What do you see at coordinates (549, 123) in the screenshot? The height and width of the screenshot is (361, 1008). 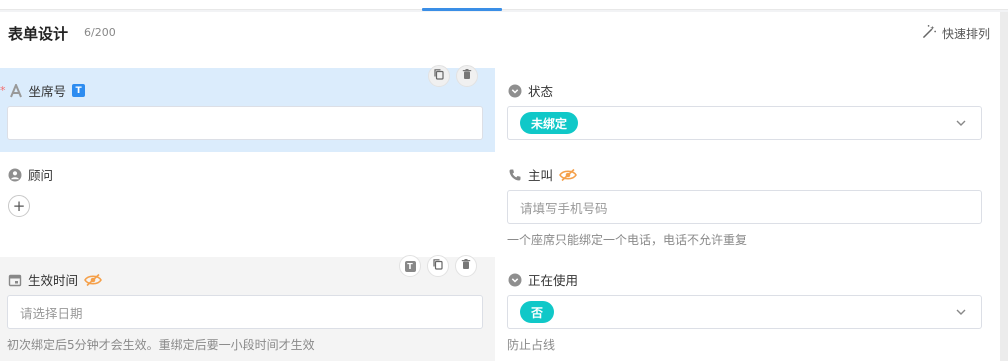 I see `status-tag: 未绑定` at bounding box center [549, 123].